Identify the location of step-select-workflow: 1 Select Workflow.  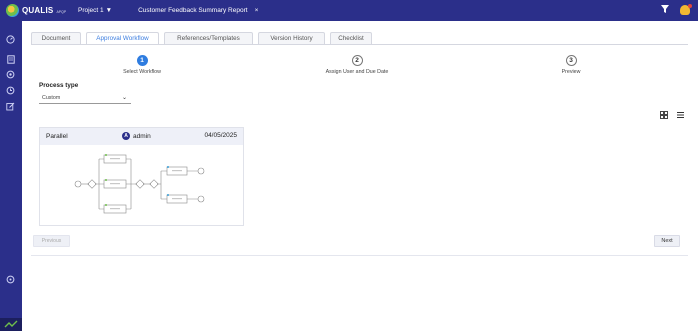
(142, 65).